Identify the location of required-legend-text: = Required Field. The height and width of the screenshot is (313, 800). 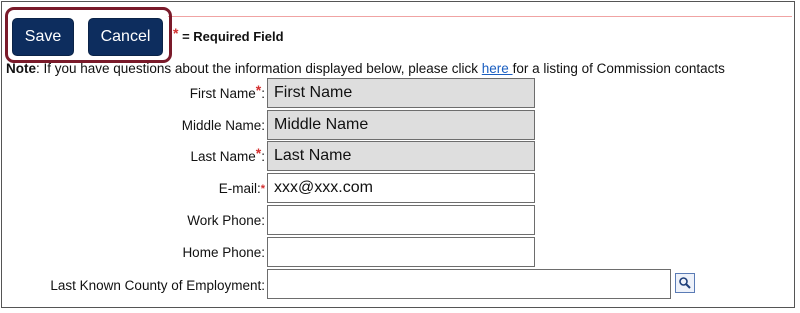
(233, 36).